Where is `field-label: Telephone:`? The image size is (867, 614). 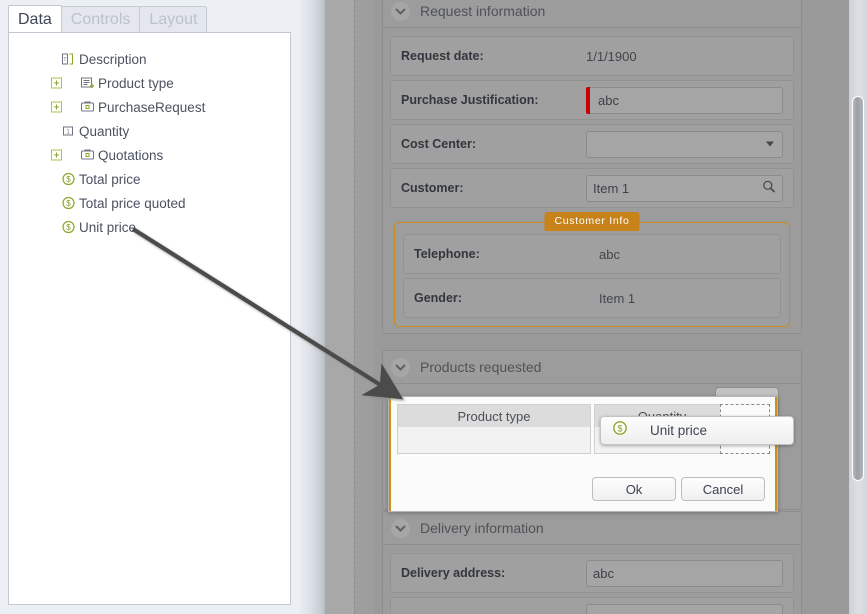
field-label: Telephone: is located at coordinates (447, 254).